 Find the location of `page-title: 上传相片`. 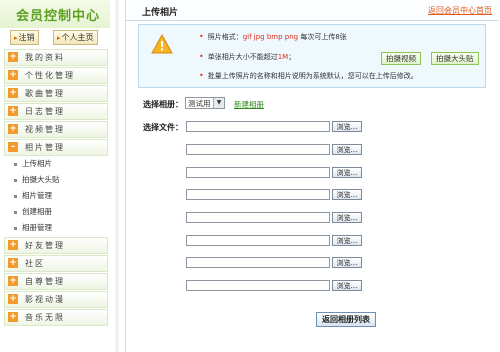

page-title: 上传相片 is located at coordinates (160, 13).